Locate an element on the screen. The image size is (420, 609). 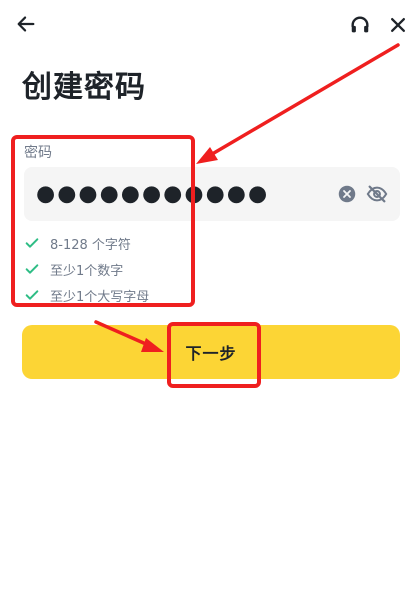
support-button is located at coordinates (360, 25).